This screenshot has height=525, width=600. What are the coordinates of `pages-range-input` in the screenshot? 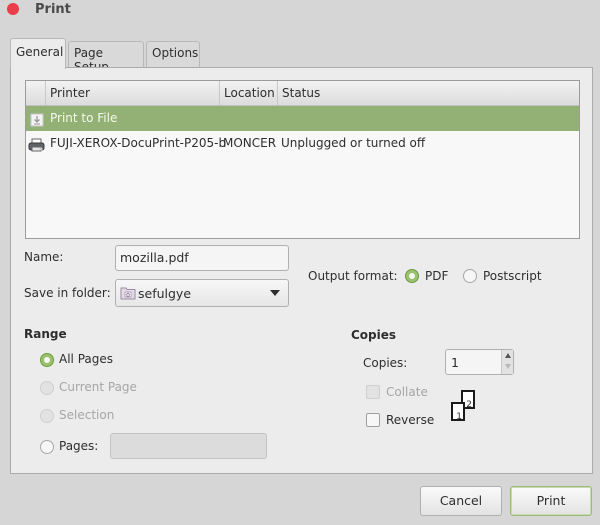 It's located at (188, 446).